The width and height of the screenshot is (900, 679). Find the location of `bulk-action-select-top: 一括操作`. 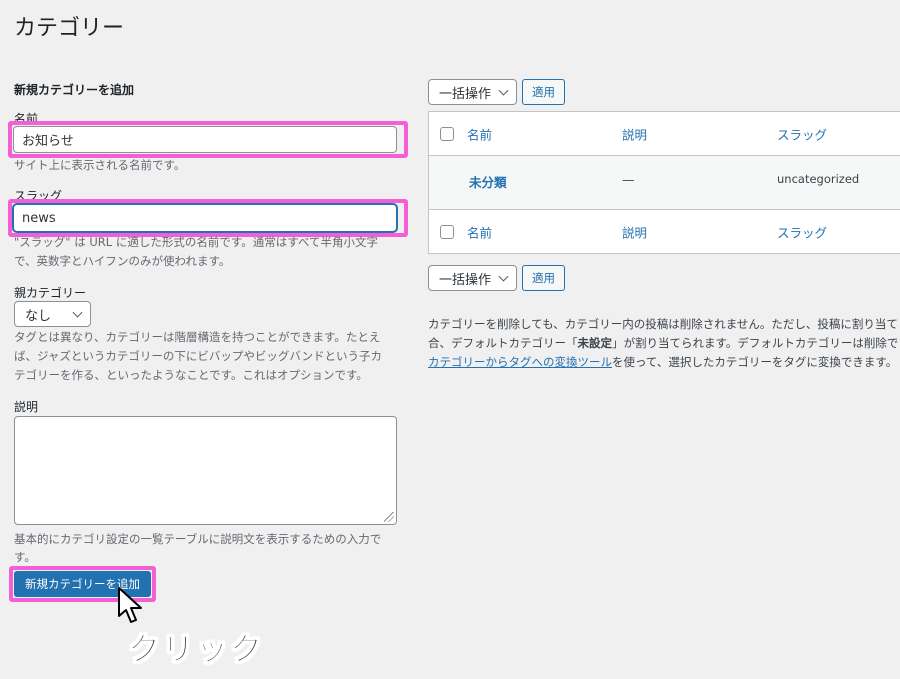

bulk-action-select-top: 一括操作 is located at coordinates (472, 92).